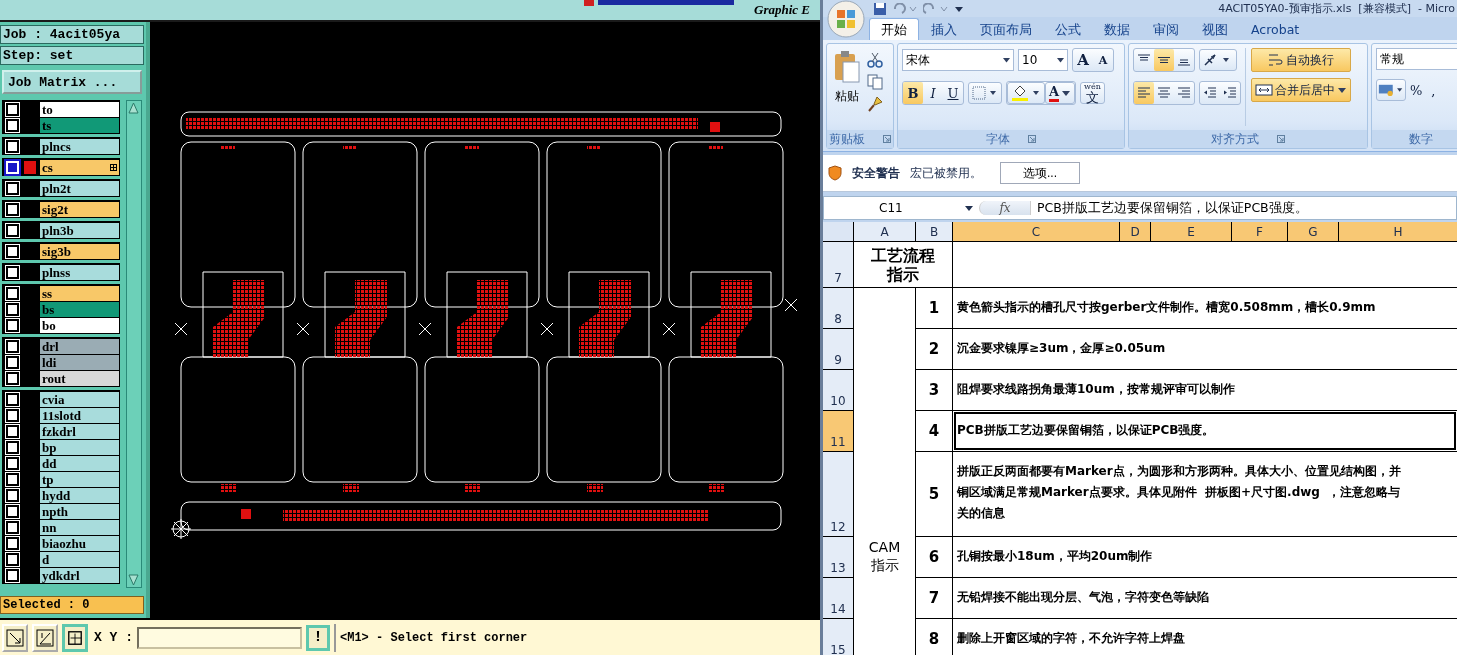 Image resolution: width=1457 pixels, height=655 pixels. I want to click on orientation-button, so click(1218, 60).